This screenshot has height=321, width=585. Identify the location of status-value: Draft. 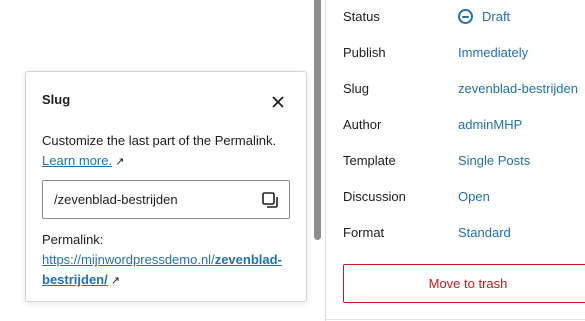
(496, 16).